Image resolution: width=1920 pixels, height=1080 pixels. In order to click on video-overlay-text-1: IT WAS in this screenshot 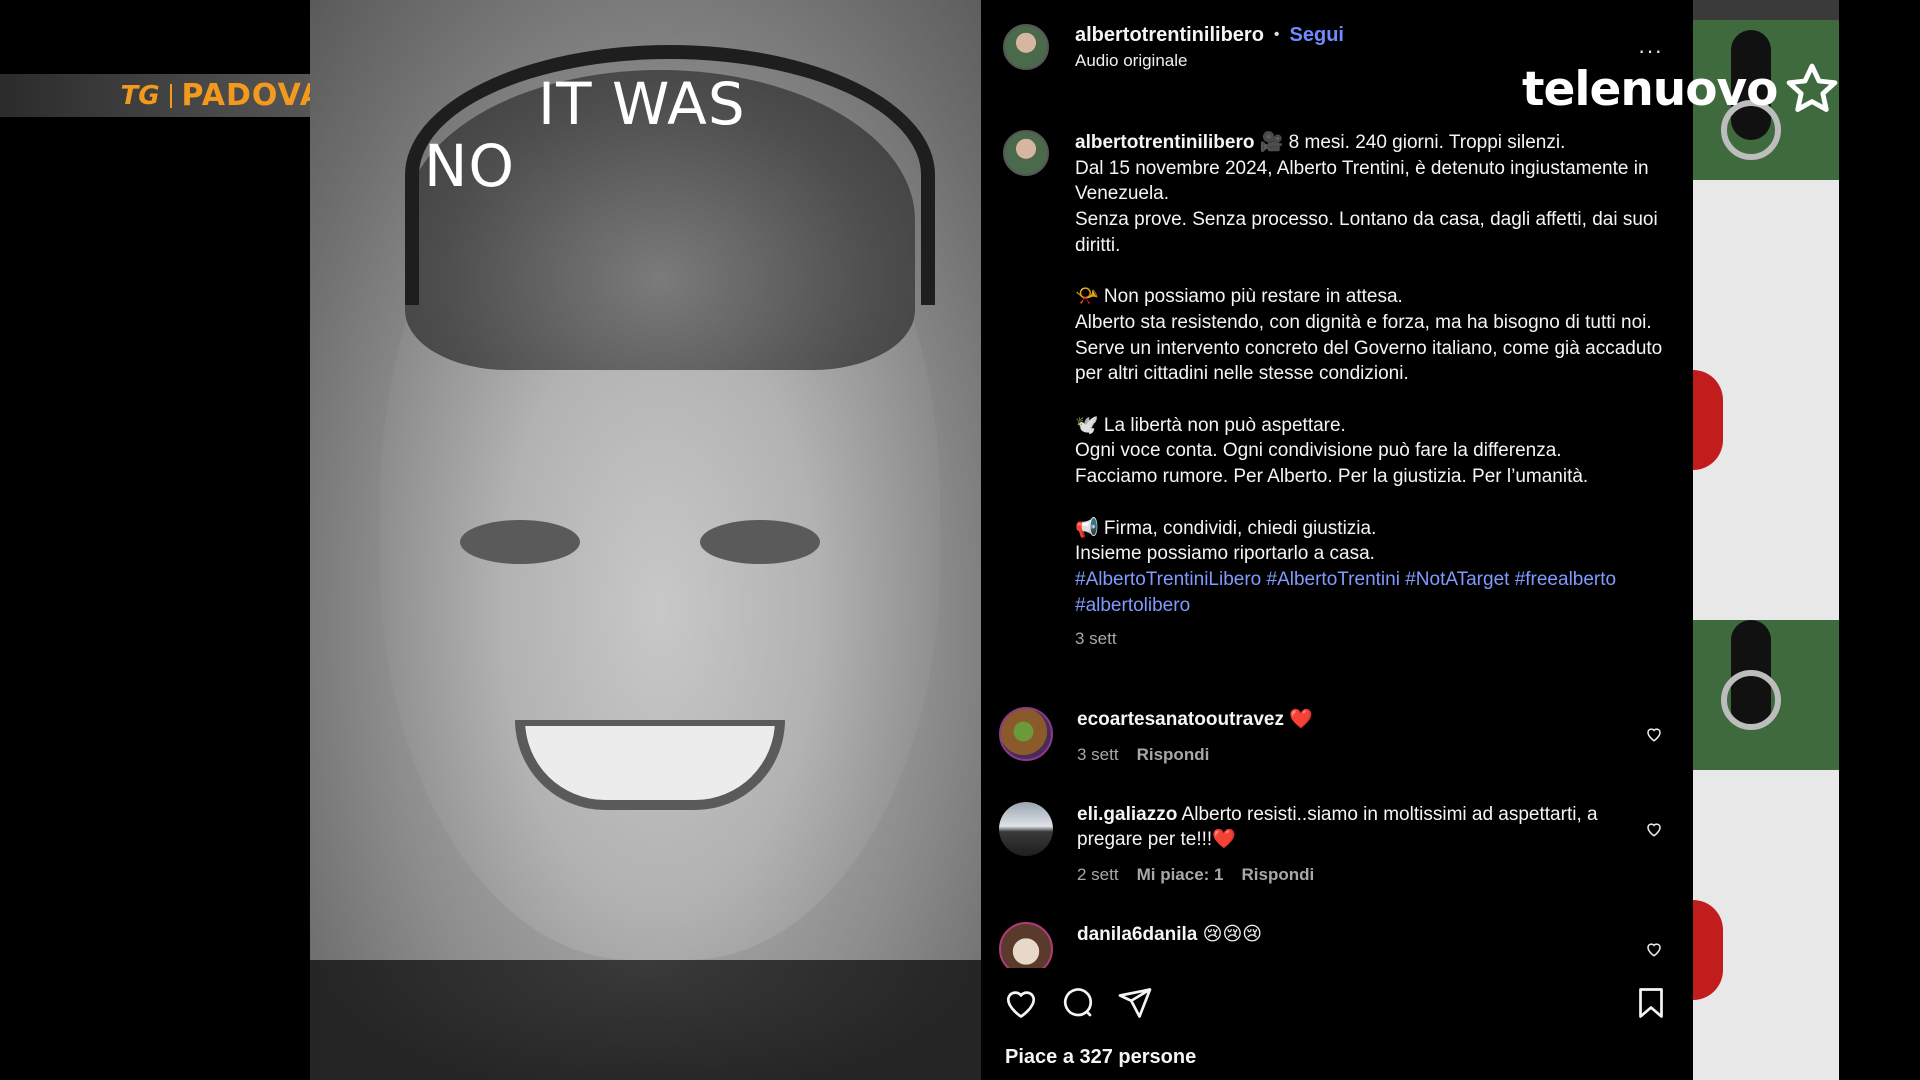, I will do `click(642, 104)`.